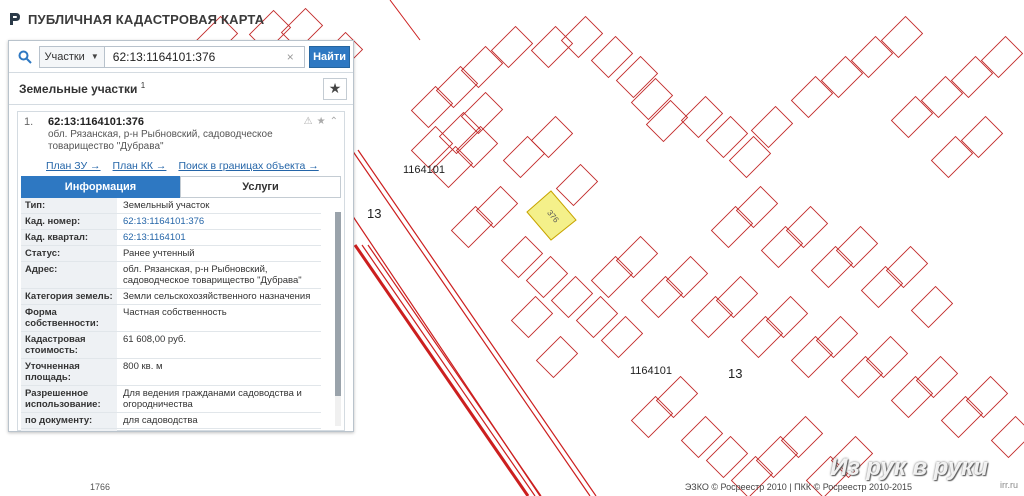  I want to click on attribute-key: Тип:, so click(69, 205).